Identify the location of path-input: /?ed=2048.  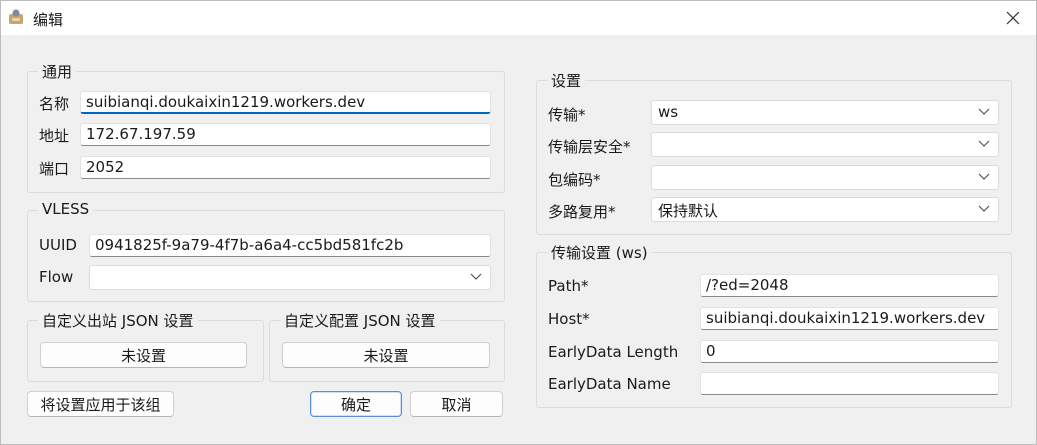
(849, 285).